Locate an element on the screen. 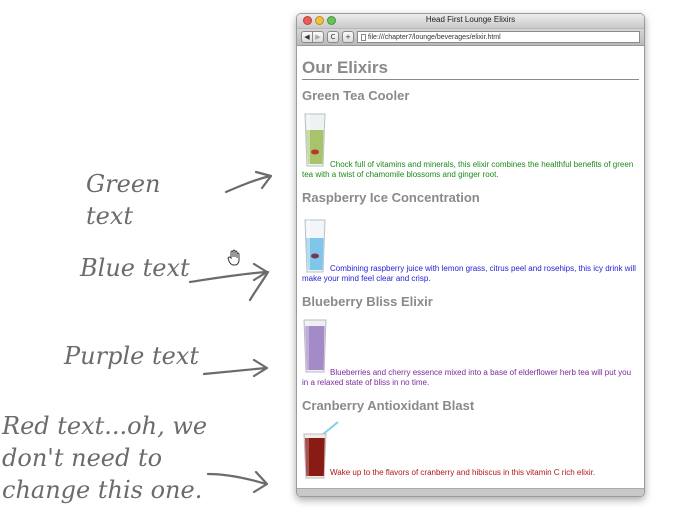 This screenshot has height=527, width=685. window-statusbar is located at coordinates (470, 492).